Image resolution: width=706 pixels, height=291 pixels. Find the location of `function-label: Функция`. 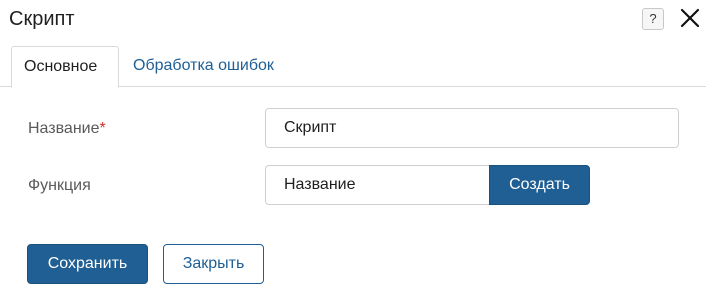

function-label: Функция is located at coordinates (59, 185).